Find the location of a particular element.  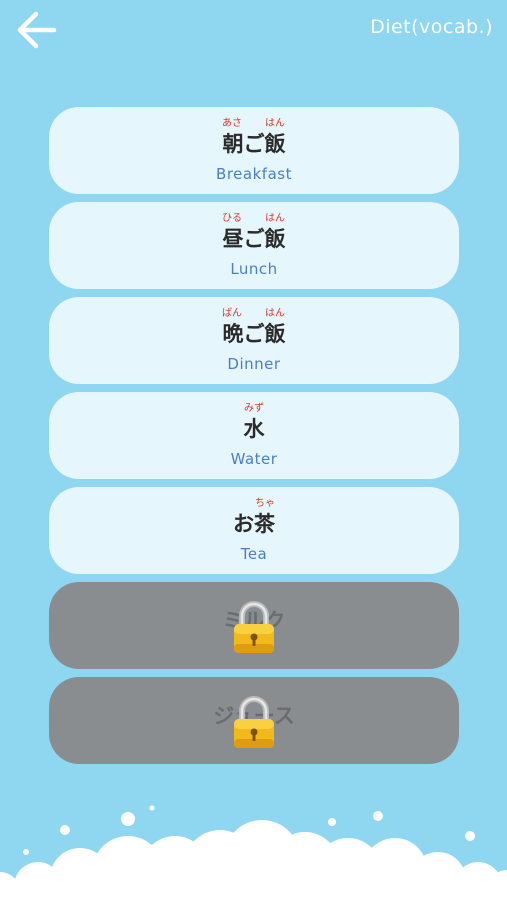

cloud-decoration is located at coordinates (253, 852).